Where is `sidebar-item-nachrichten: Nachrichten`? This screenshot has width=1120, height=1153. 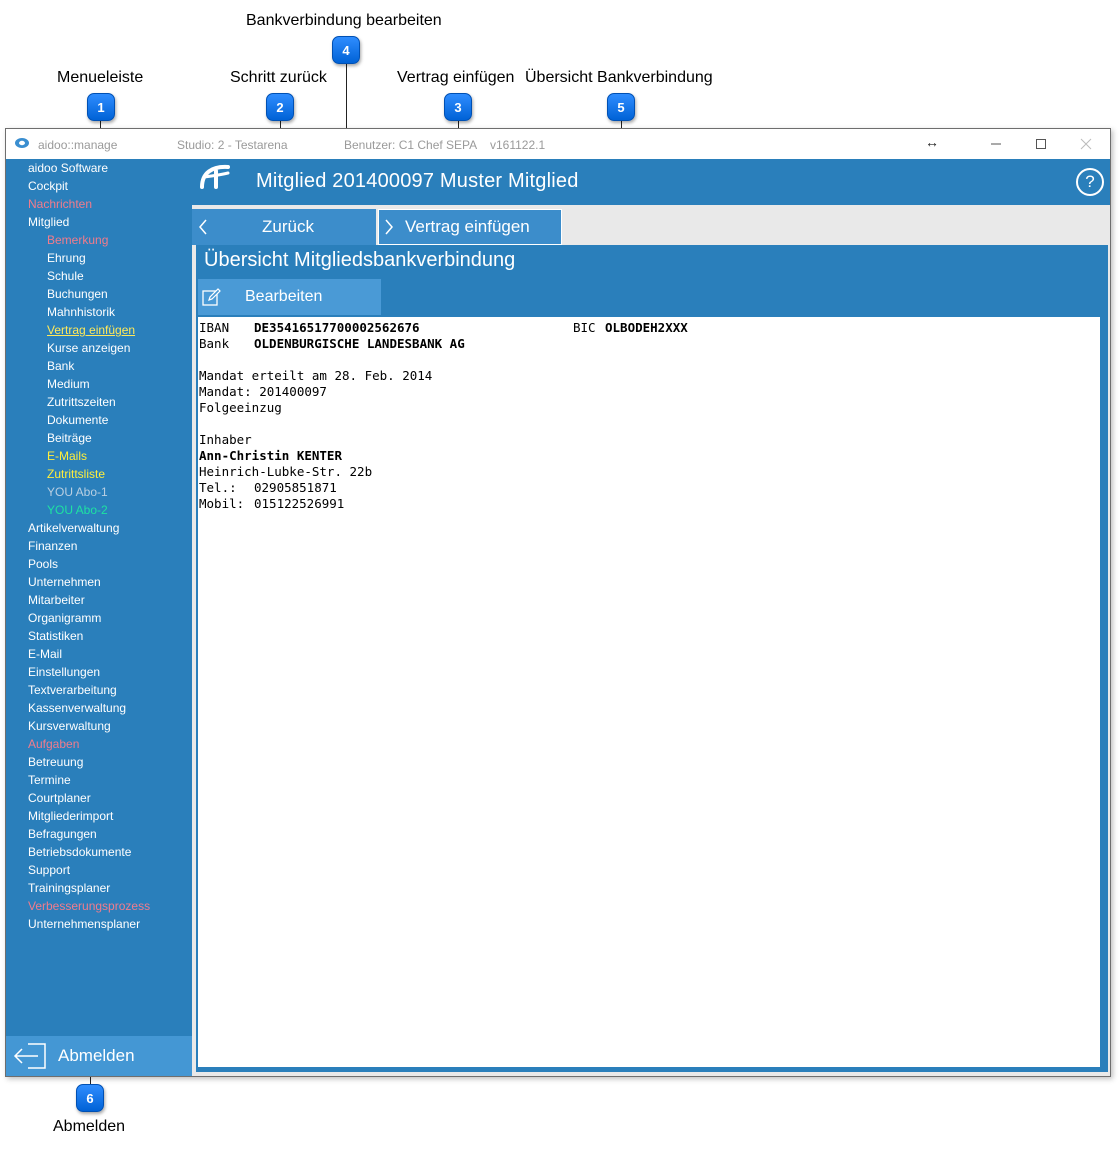
sidebar-item-nachrichten: Nachrichten is located at coordinates (60, 204).